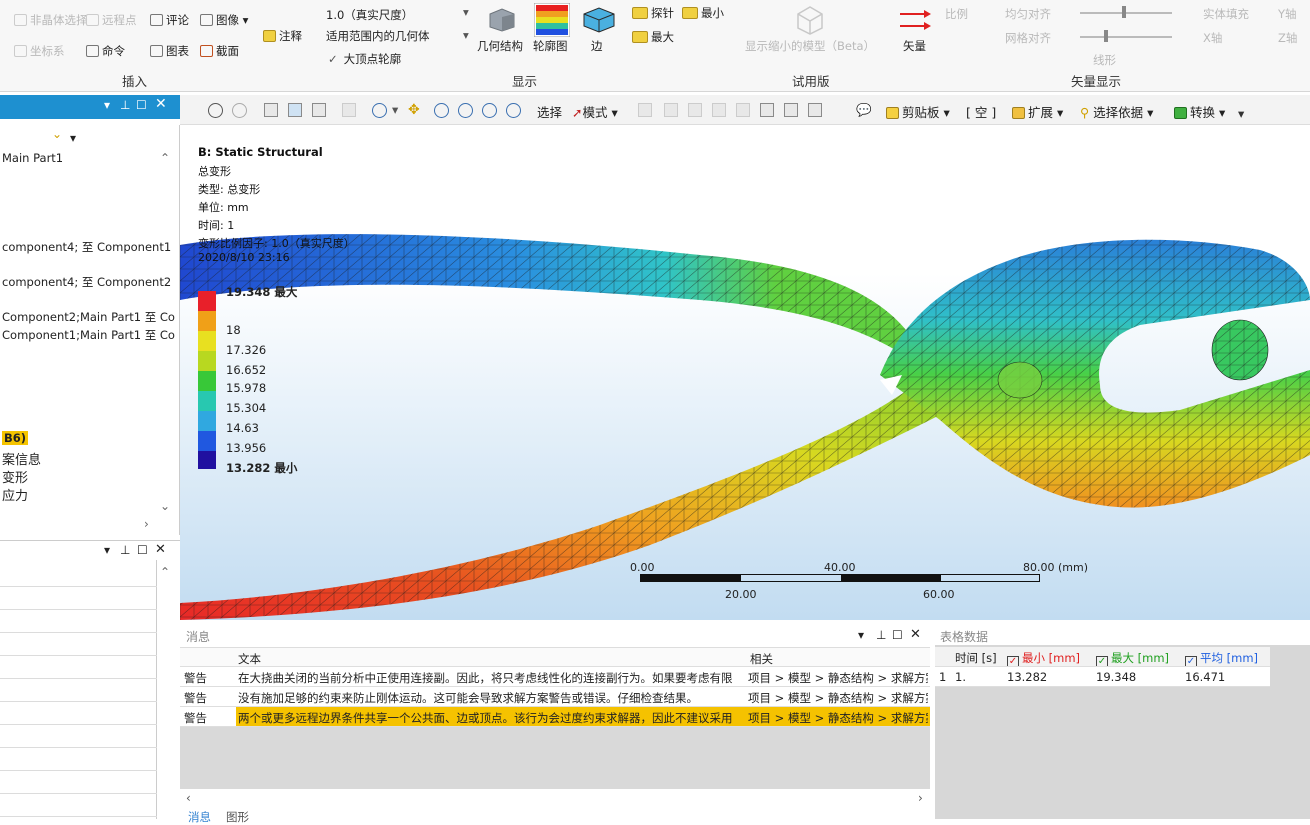 This screenshot has width=1310, height=825. Describe the element at coordinates (57, 134) in the screenshot. I see `chevron-down-icon: ⌄` at that location.